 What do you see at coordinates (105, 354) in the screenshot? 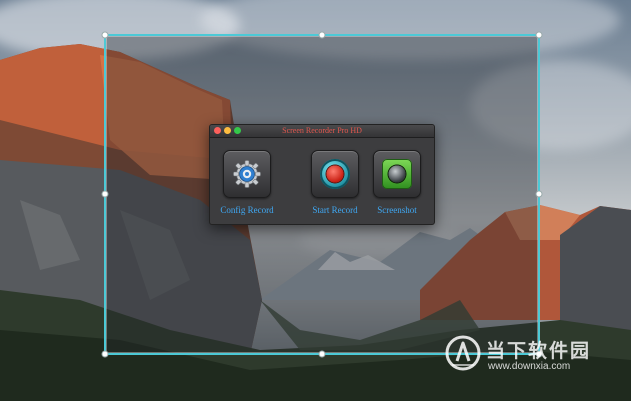
I see `resize-handle-bottom-left` at bounding box center [105, 354].